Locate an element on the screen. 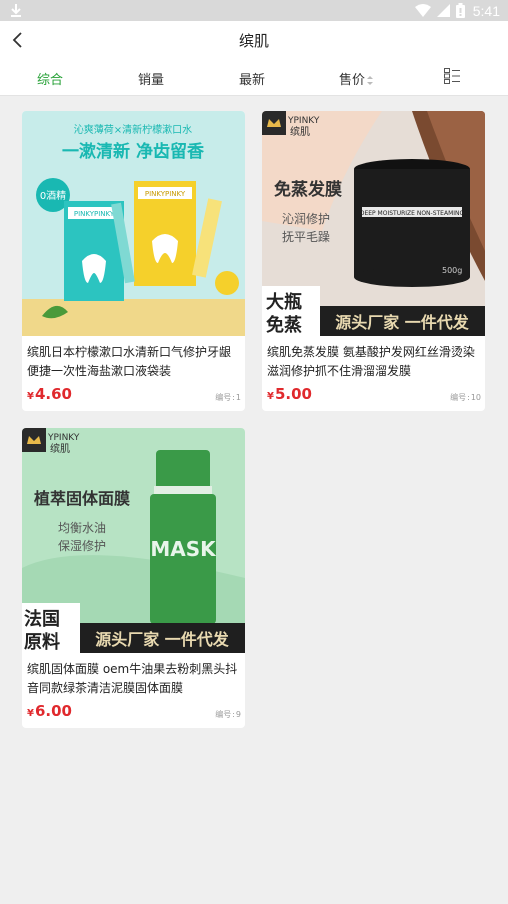 This screenshot has width=508, height=904. price-value: 4.60 is located at coordinates (53, 394).